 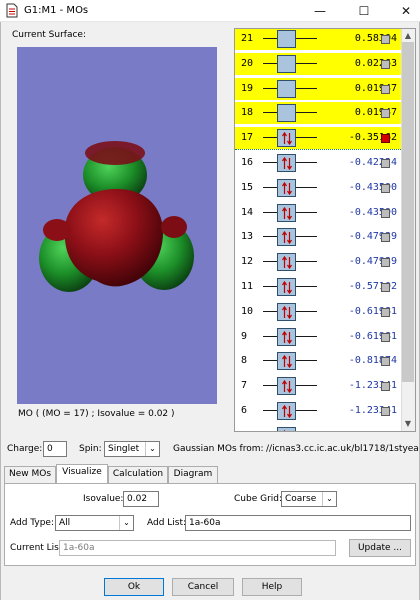 What do you see at coordinates (38, 548) in the screenshot?
I see `current-list-label: Current List:` at bounding box center [38, 548].